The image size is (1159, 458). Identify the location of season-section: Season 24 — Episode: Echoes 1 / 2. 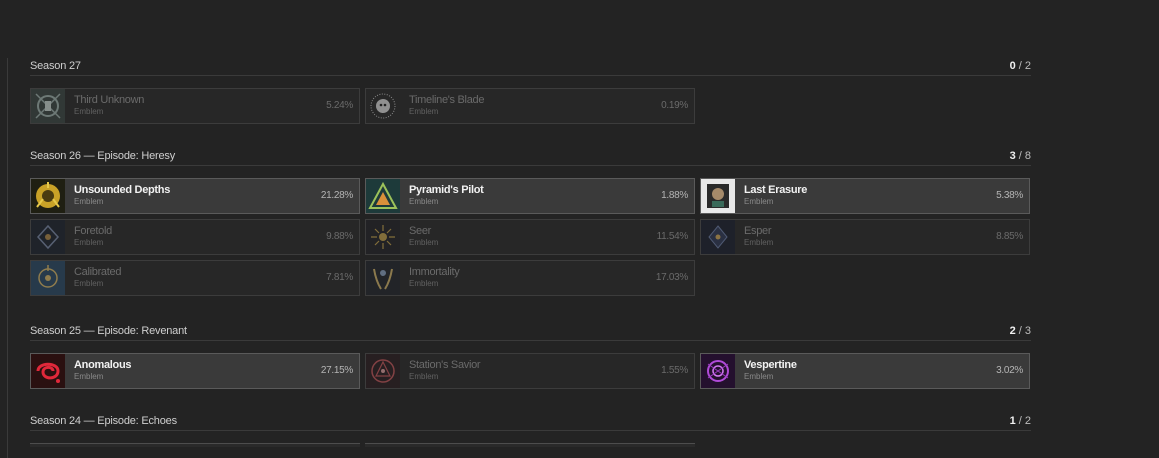
(530, 430).